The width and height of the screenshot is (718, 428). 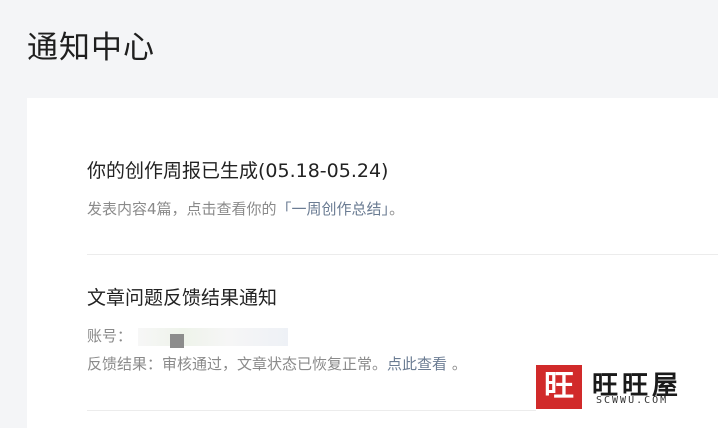 I want to click on notification-description: 发表内容4篇，点击查看你的「一周创作总结」。, so click(x=402, y=209).